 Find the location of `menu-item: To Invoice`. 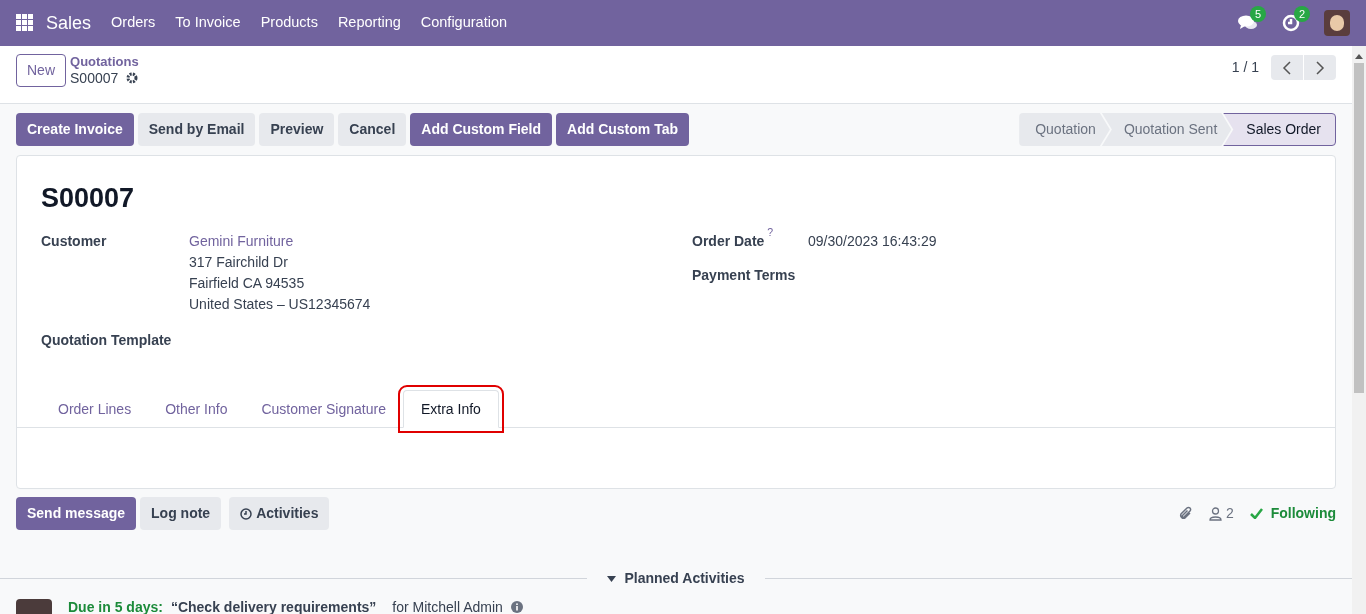

menu-item: To Invoice is located at coordinates (208, 23).